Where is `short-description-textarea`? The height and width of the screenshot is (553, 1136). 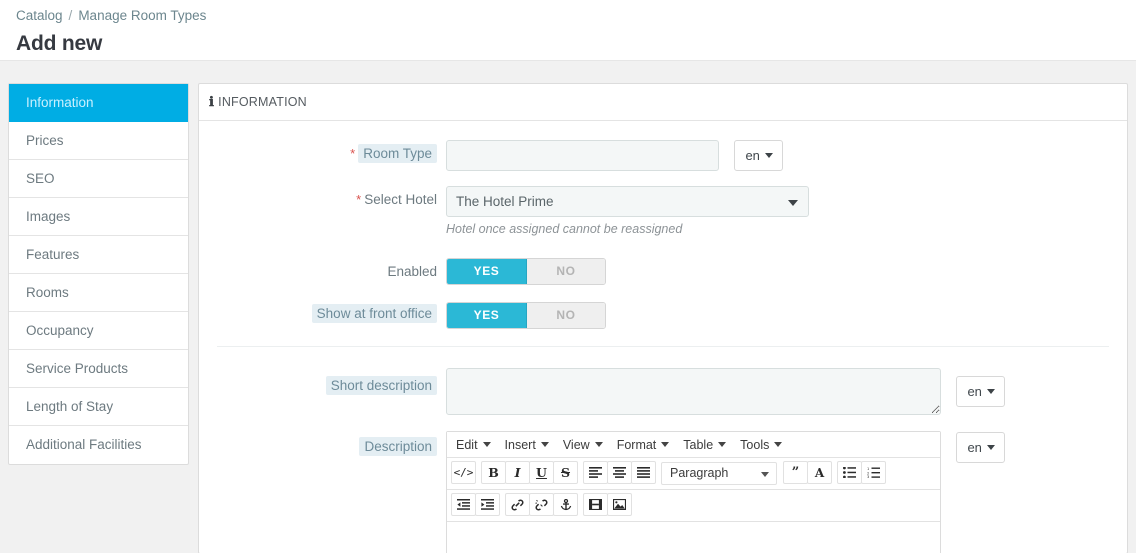
short-description-textarea is located at coordinates (693, 391).